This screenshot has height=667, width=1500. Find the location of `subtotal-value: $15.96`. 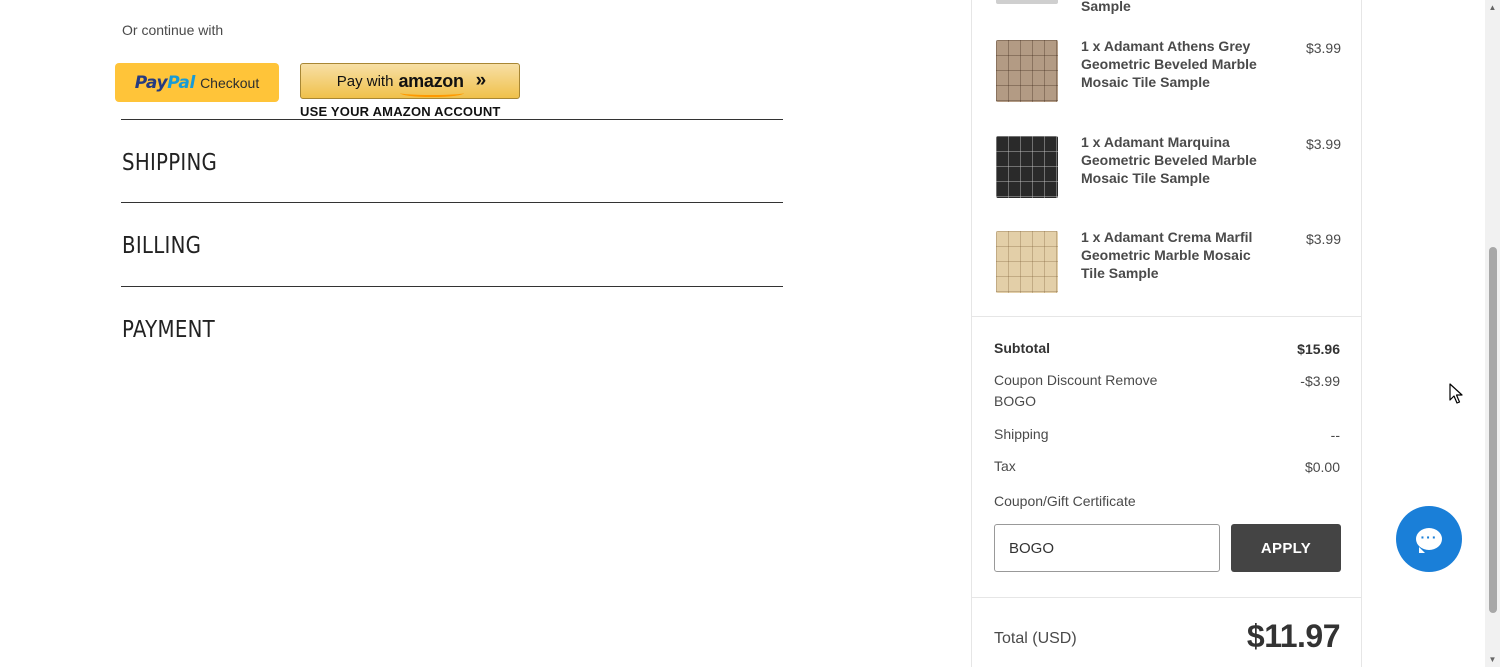

subtotal-value: $15.96 is located at coordinates (1318, 349).